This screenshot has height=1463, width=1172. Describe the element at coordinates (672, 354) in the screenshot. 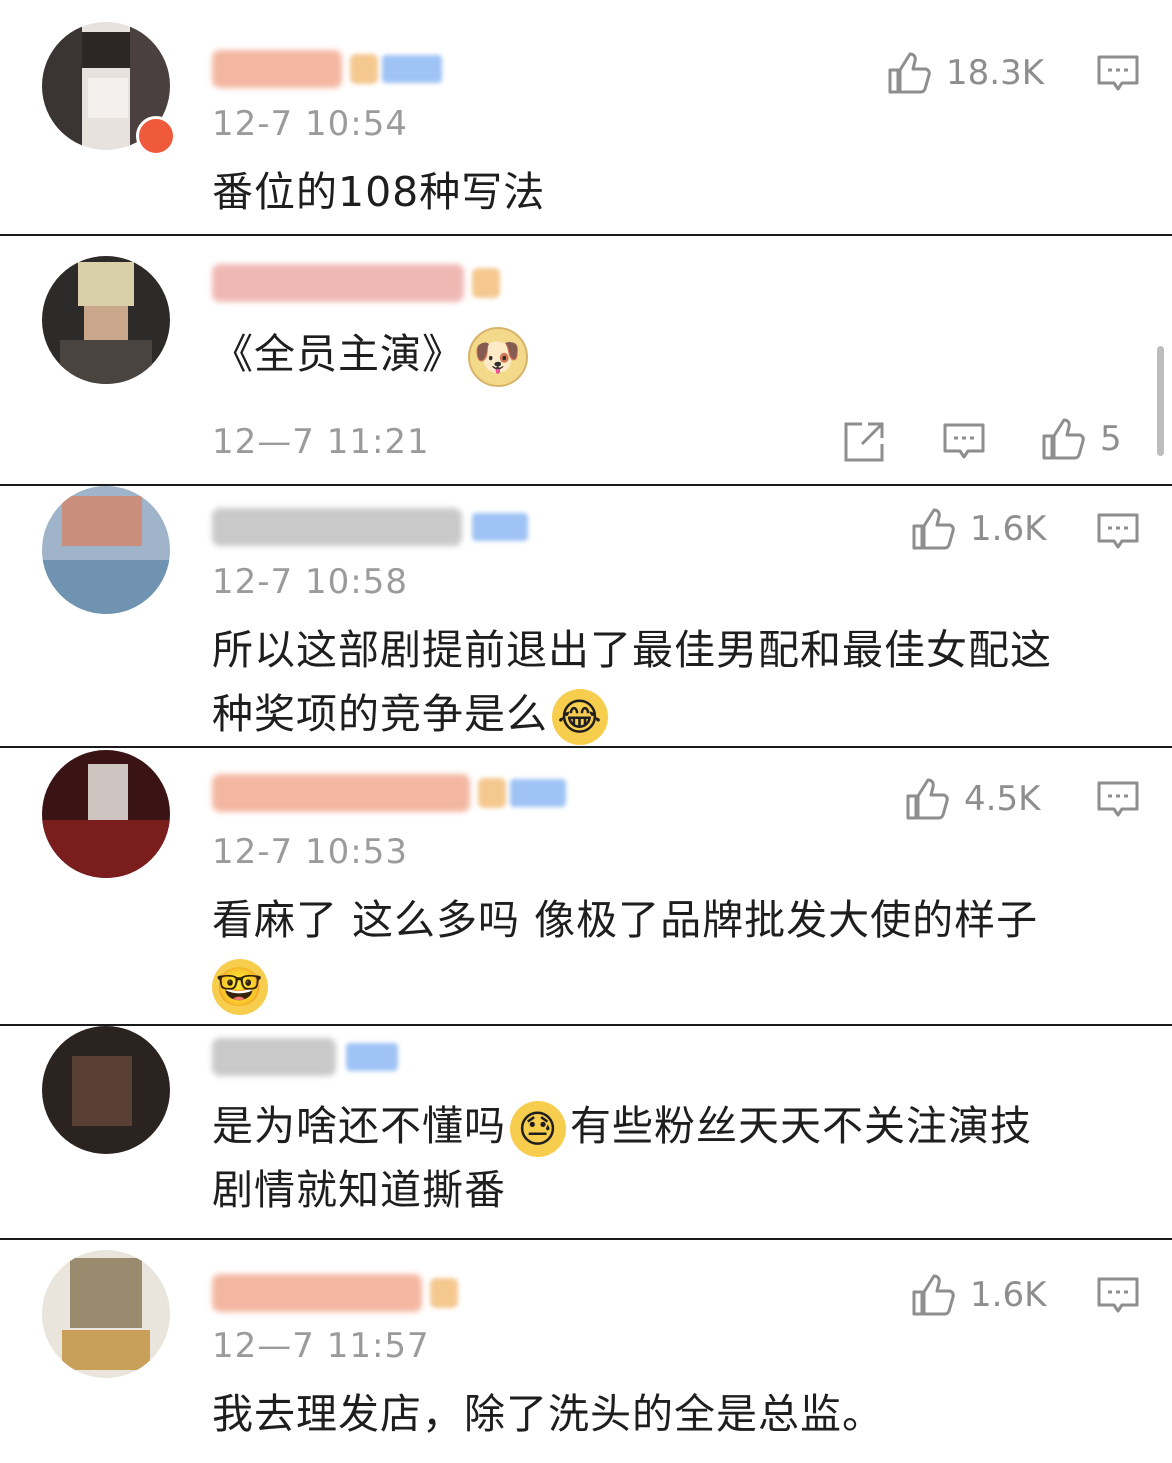

I see `comment-text: 《全员主演》 🐶` at that location.